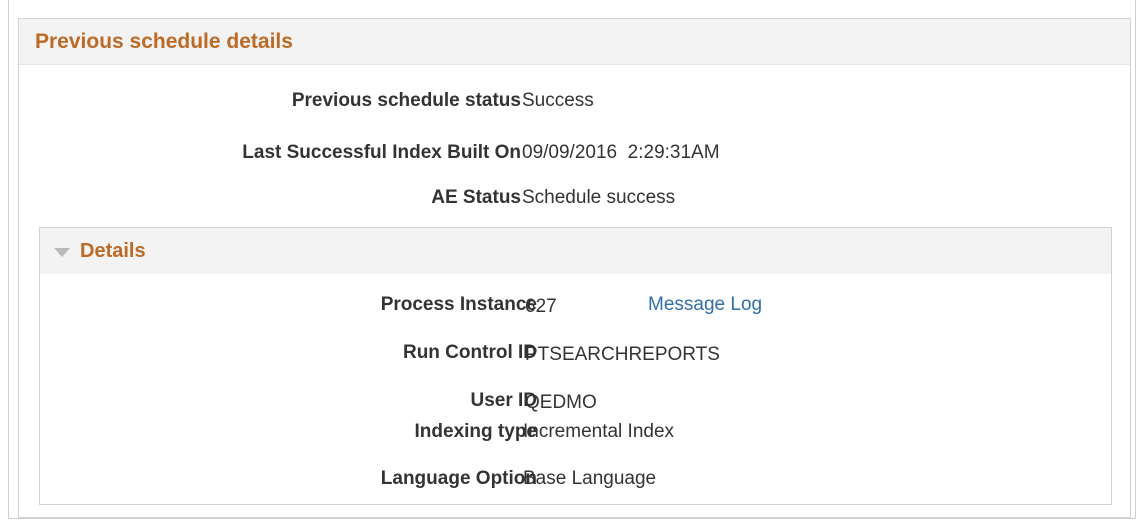  What do you see at coordinates (575, 251) in the screenshot?
I see `details-toggle: Details` at bounding box center [575, 251].